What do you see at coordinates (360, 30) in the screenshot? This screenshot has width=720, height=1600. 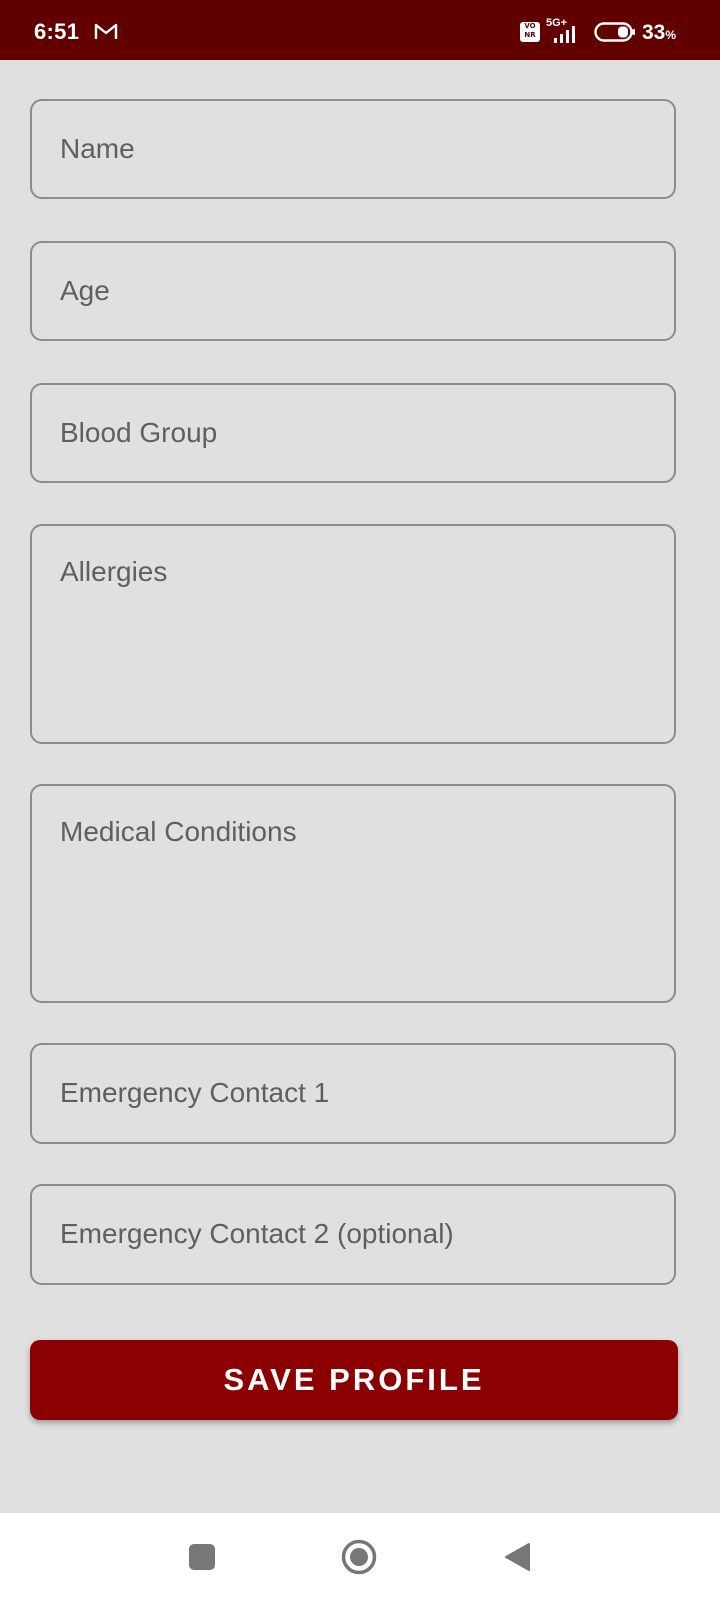 I see `status-bar: 6:51 VO NR 5G+ 33%` at bounding box center [360, 30].